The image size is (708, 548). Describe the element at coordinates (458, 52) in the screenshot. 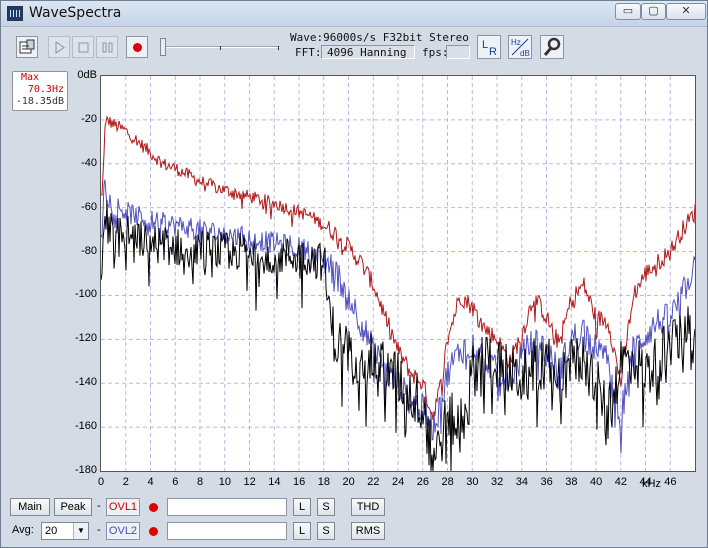

I see `fps-field` at that location.